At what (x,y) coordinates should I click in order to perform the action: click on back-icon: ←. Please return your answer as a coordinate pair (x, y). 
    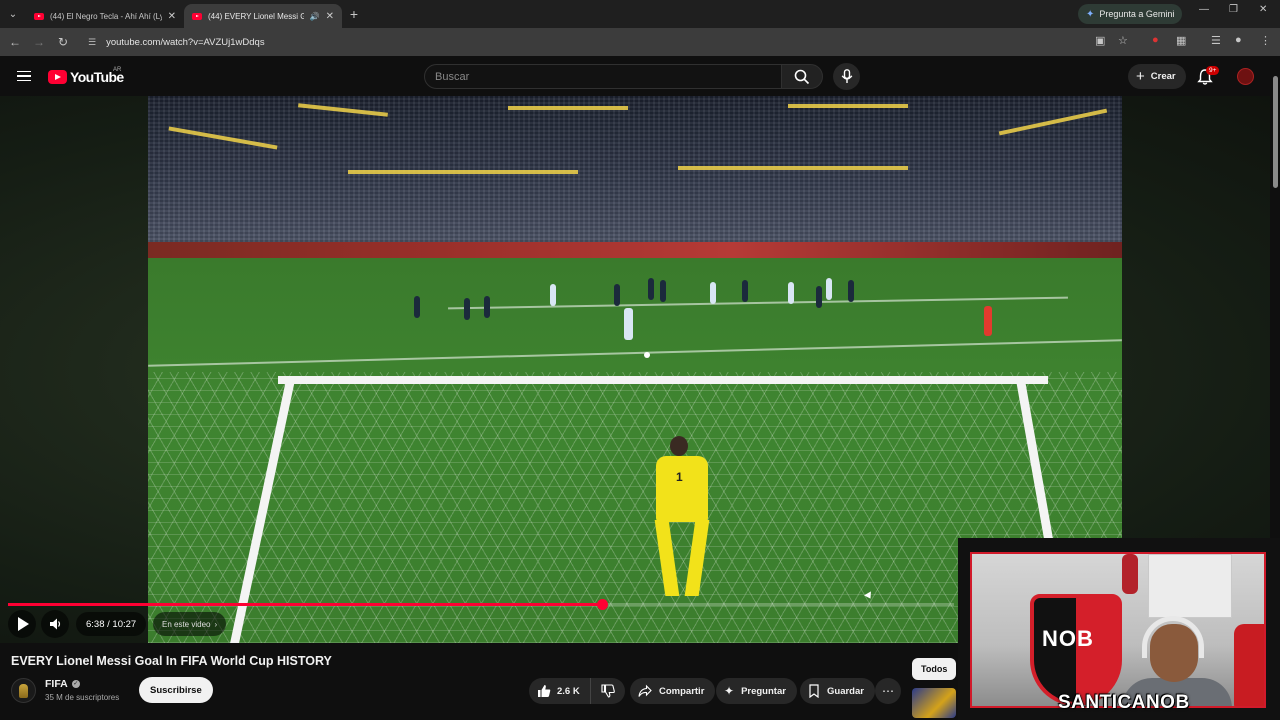
    Looking at the image, I should click on (15, 42).